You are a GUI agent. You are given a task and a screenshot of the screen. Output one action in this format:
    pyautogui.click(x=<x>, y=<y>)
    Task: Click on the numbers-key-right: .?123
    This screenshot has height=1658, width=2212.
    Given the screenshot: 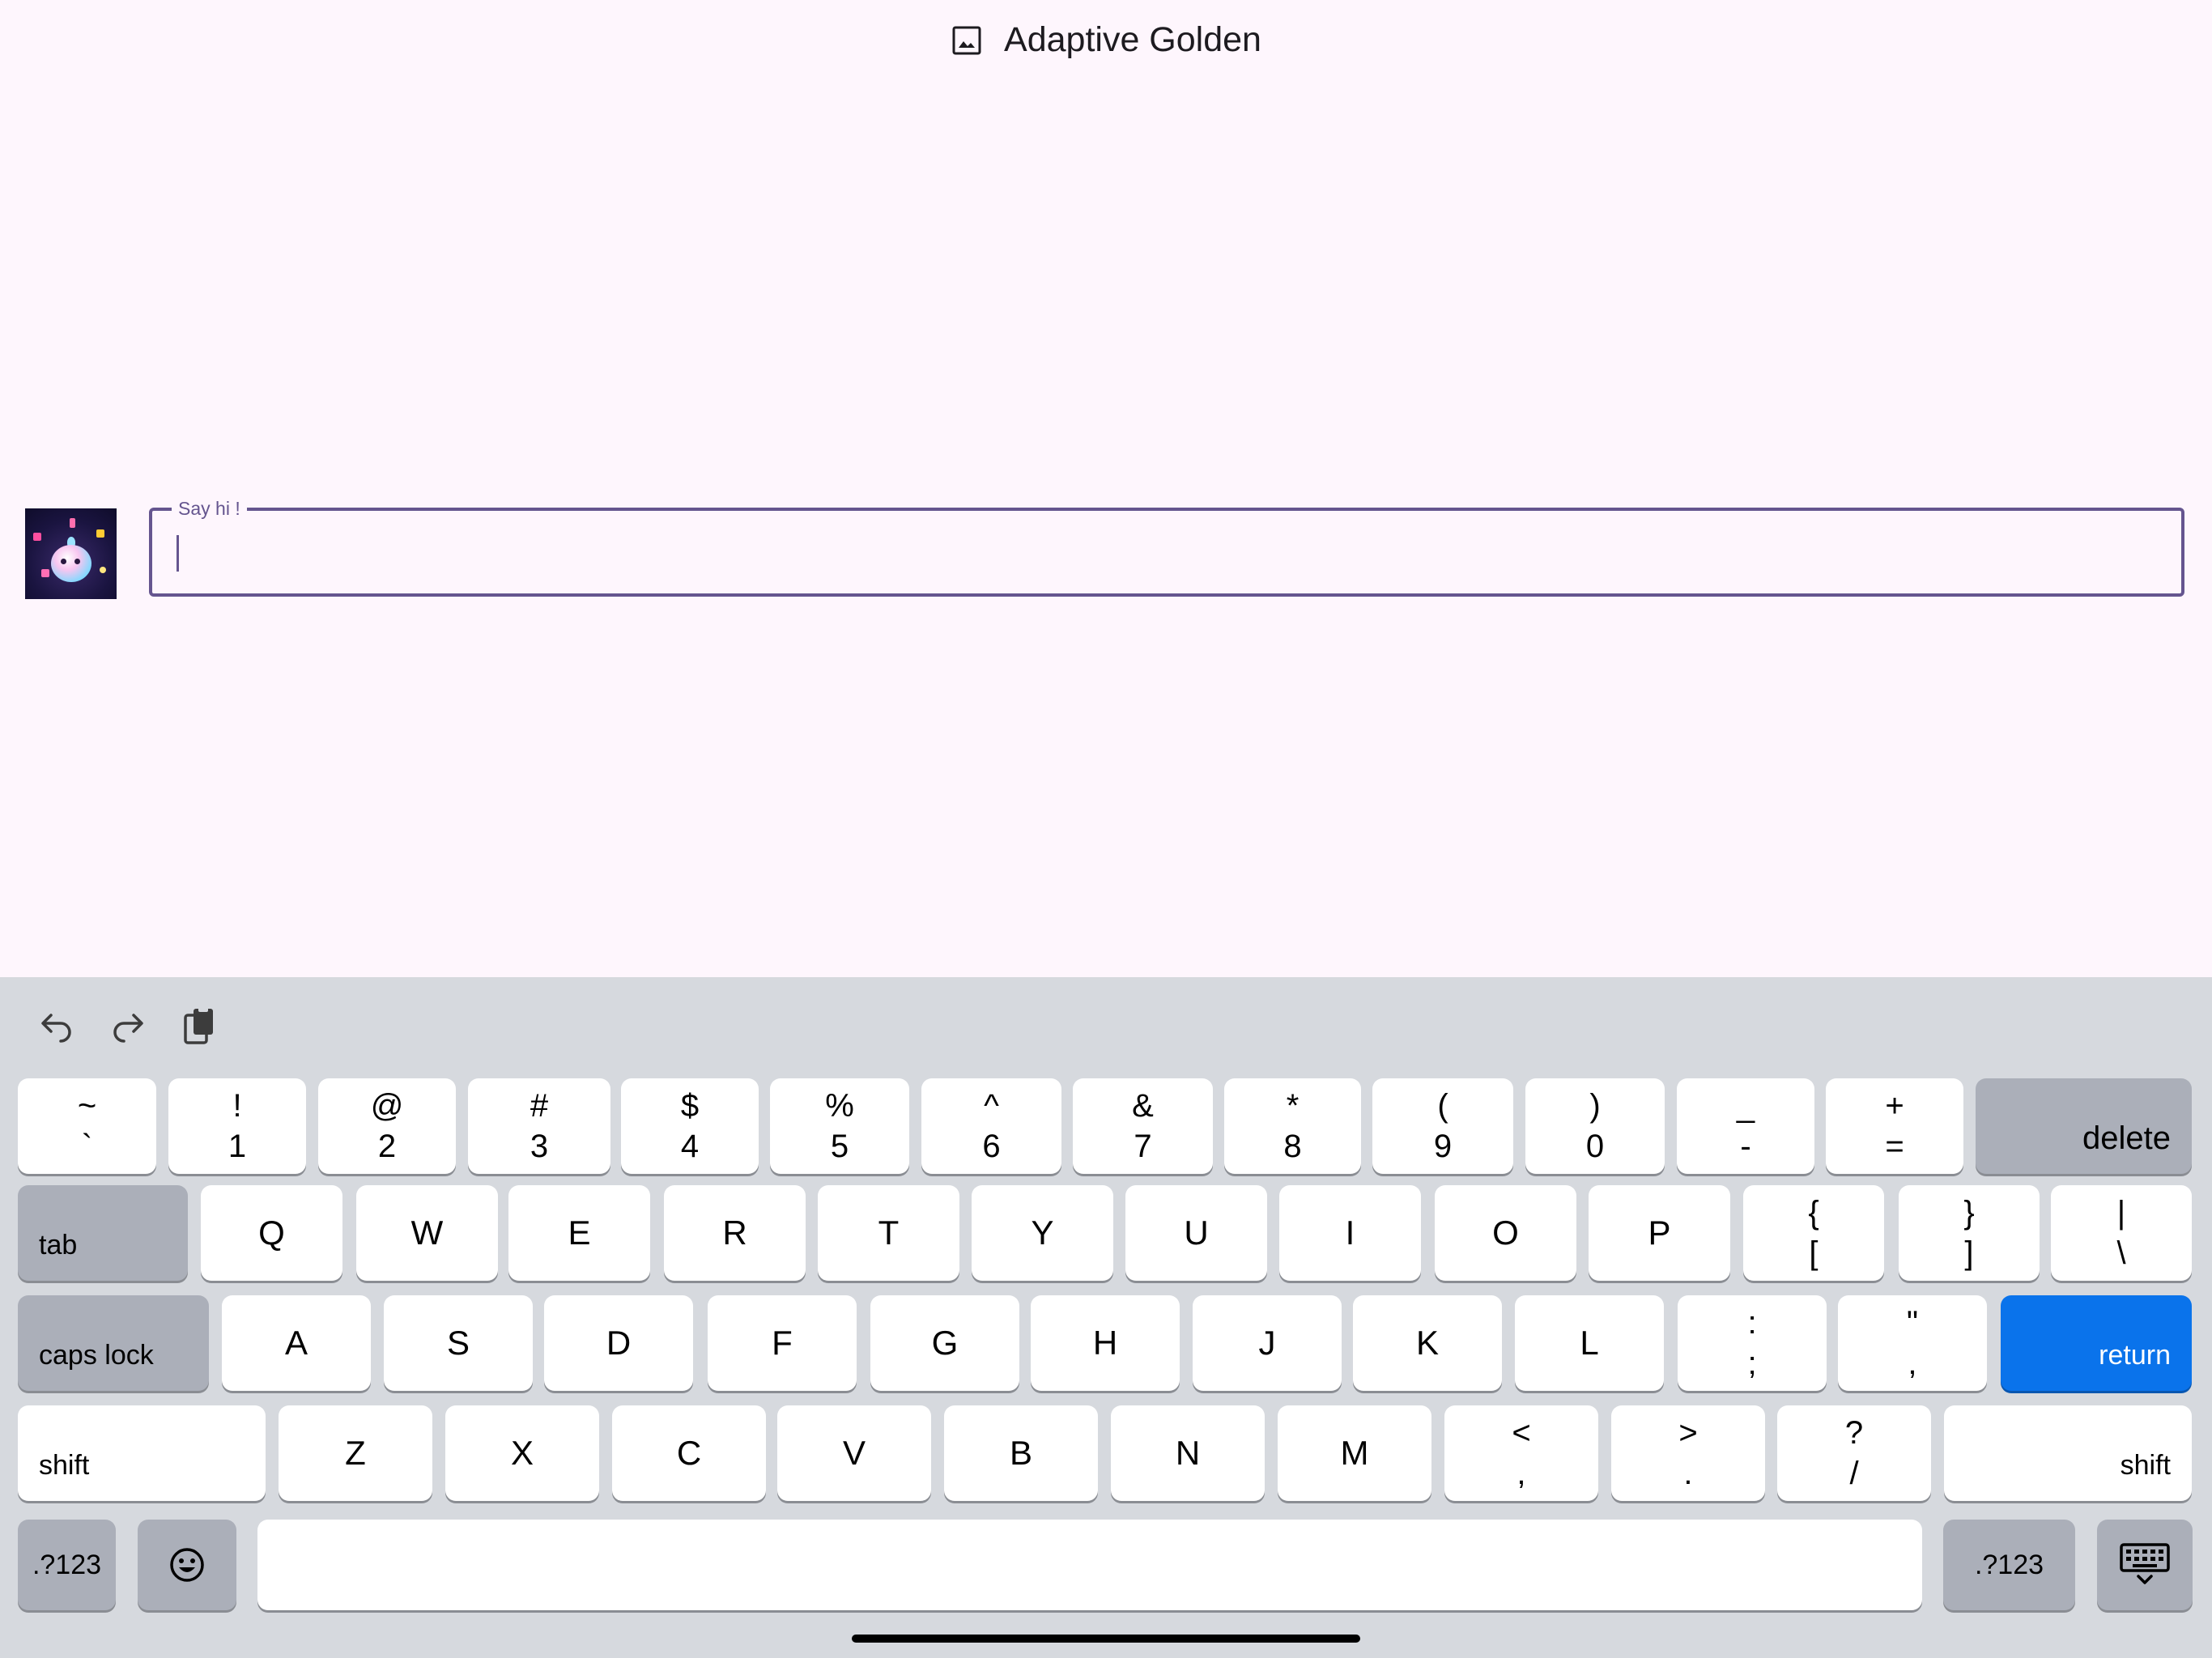 What is the action you would take?
    pyautogui.click(x=2009, y=1565)
    